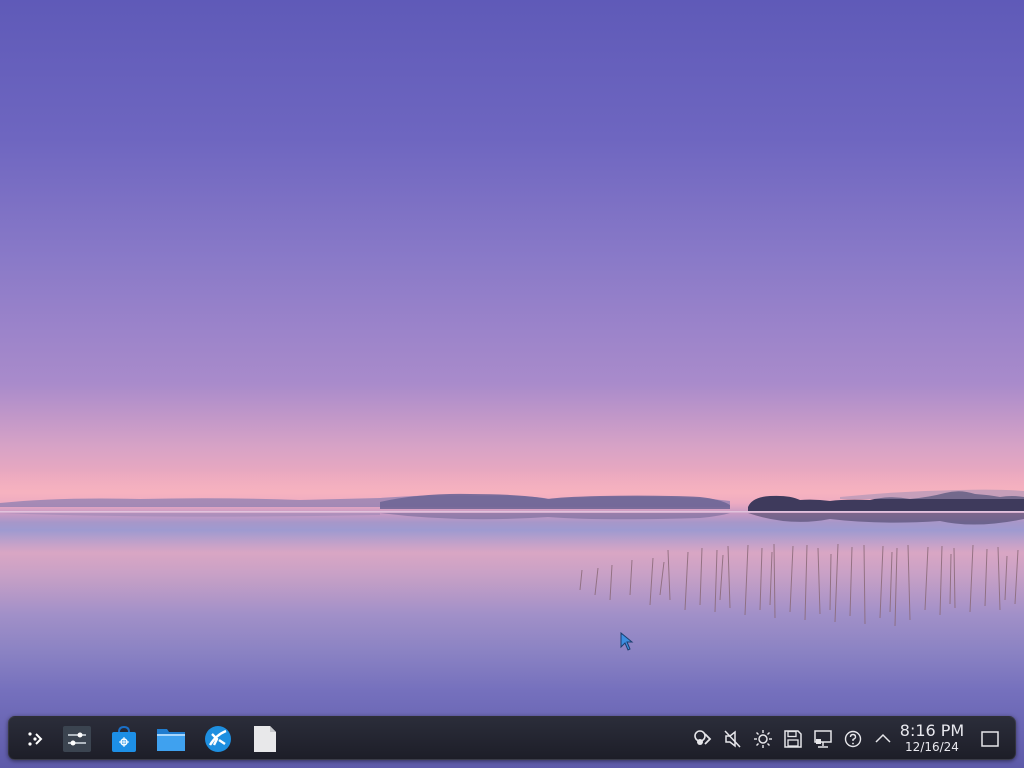  I want to click on browser-launcher, so click(218, 739).